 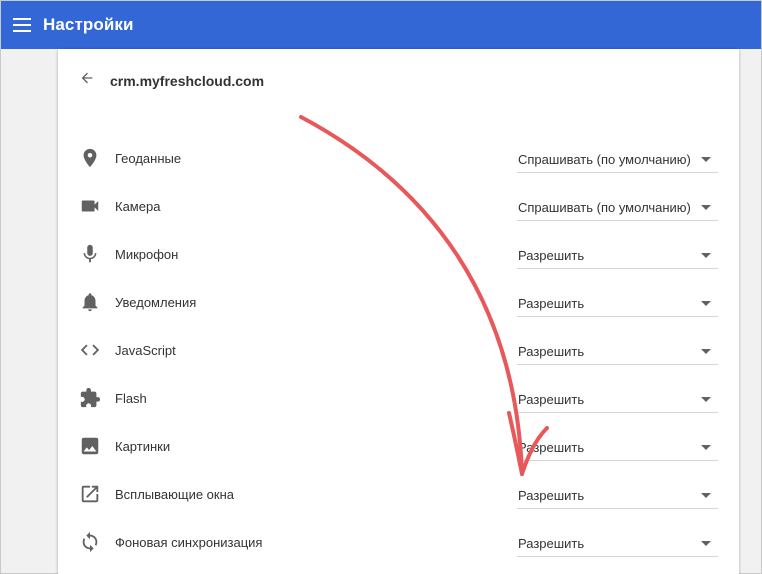 What do you see at coordinates (90, 350) in the screenshot?
I see `code-icon` at bounding box center [90, 350].